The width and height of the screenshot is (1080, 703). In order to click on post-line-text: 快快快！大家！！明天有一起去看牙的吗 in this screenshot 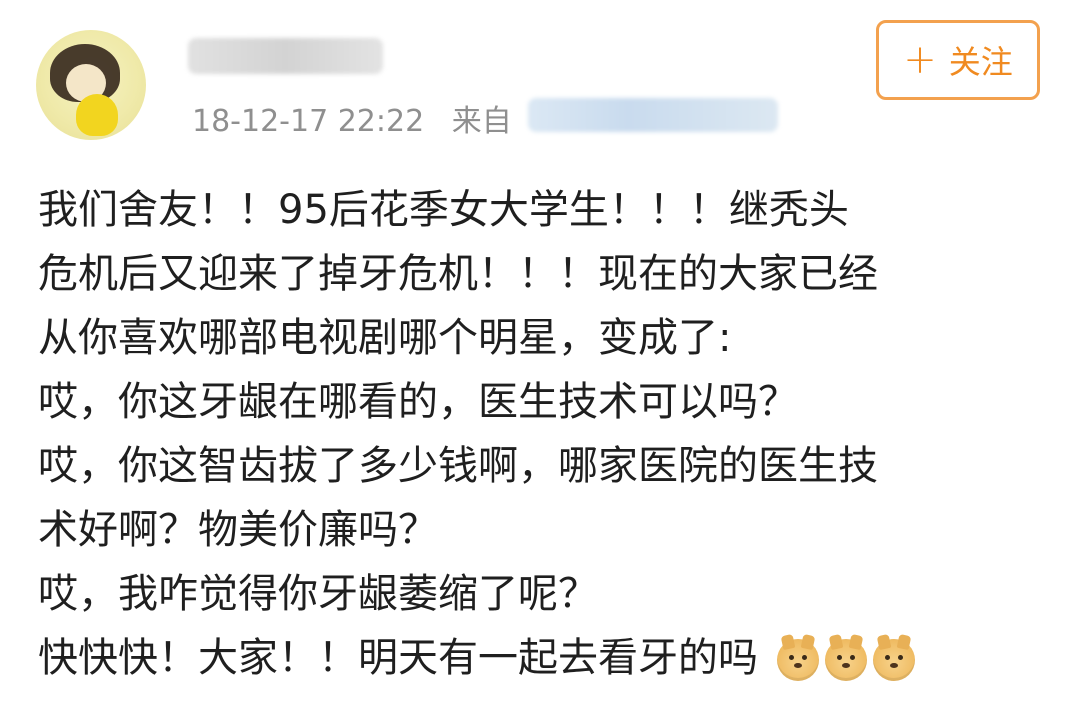, I will do `click(398, 658)`.